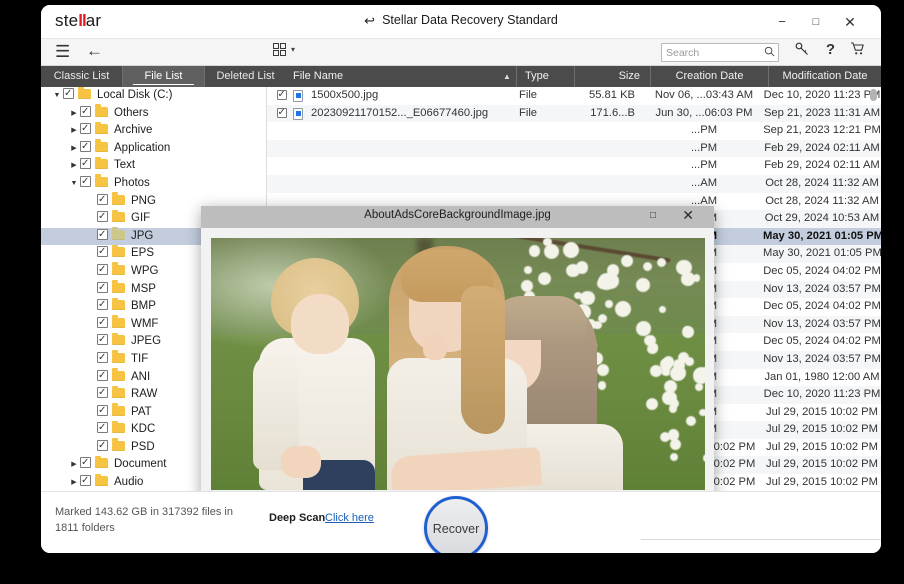 Image resolution: width=904 pixels, height=584 pixels. What do you see at coordinates (574, 131) in the screenshot?
I see `file-row: ...PM Sep 21, 2023 12:21 PM` at bounding box center [574, 131].